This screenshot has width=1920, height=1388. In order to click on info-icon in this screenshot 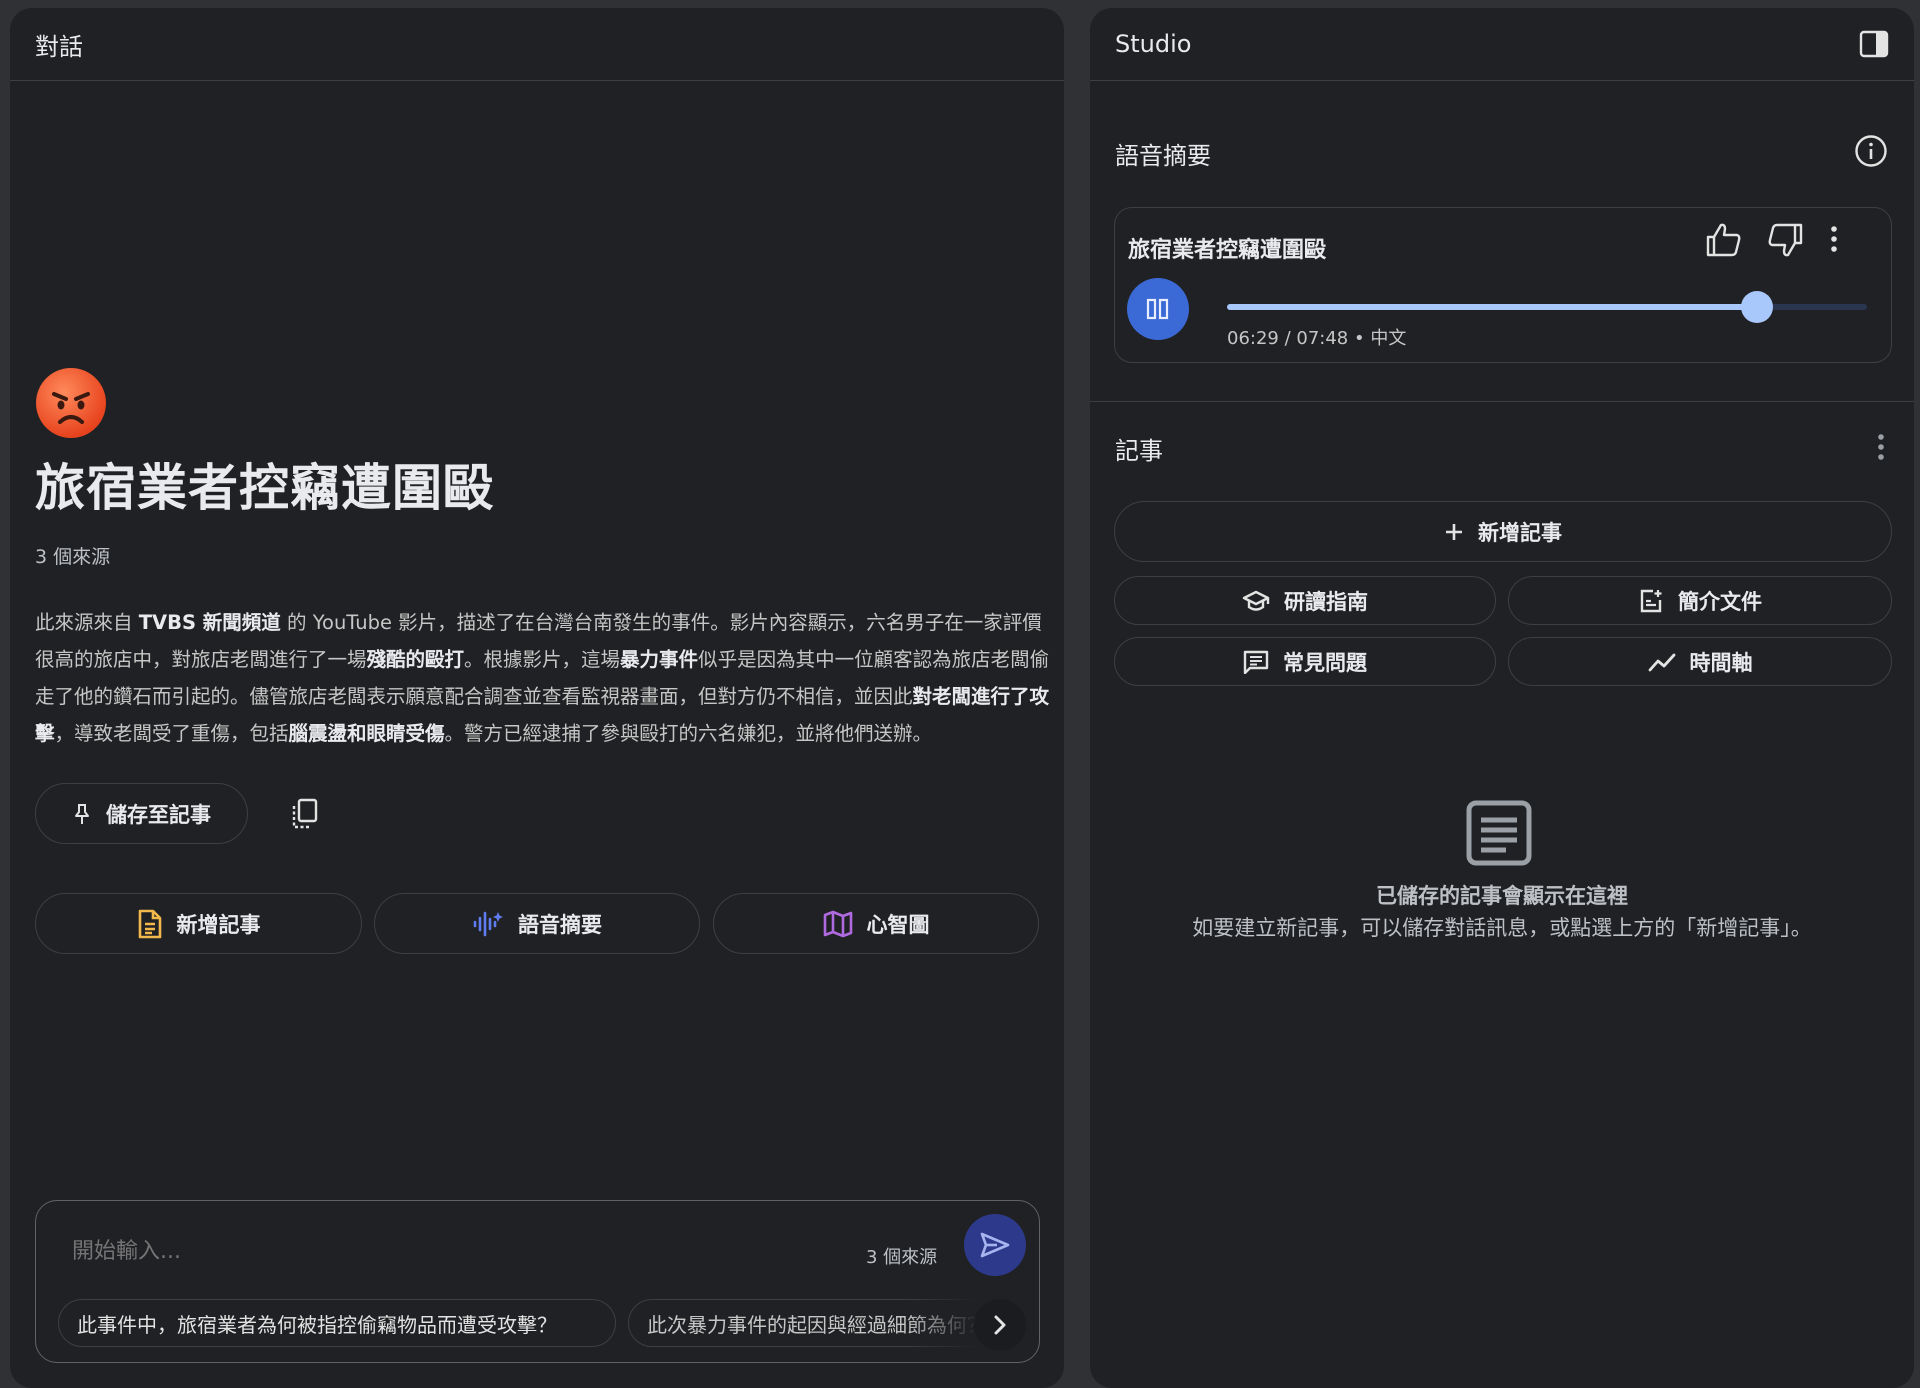, I will do `click(1871, 151)`.